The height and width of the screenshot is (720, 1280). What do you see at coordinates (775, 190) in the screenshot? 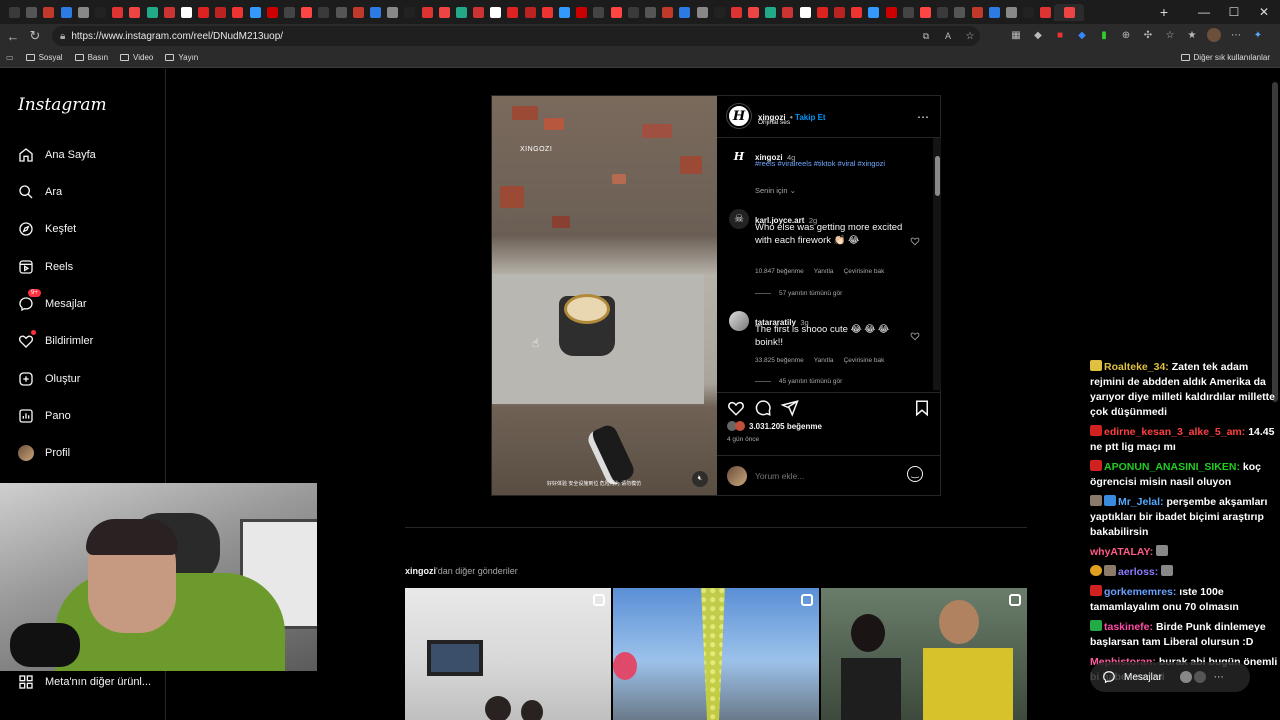
I see `sort-dropdown: Senin için ⌄` at bounding box center [775, 190].